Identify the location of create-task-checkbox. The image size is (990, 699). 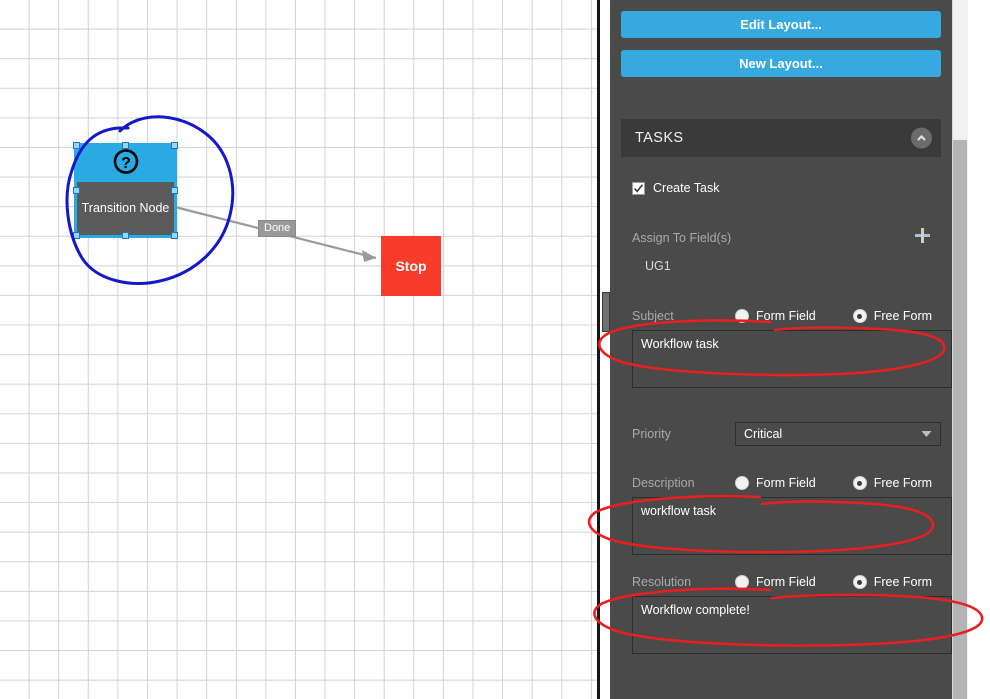
(638, 188).